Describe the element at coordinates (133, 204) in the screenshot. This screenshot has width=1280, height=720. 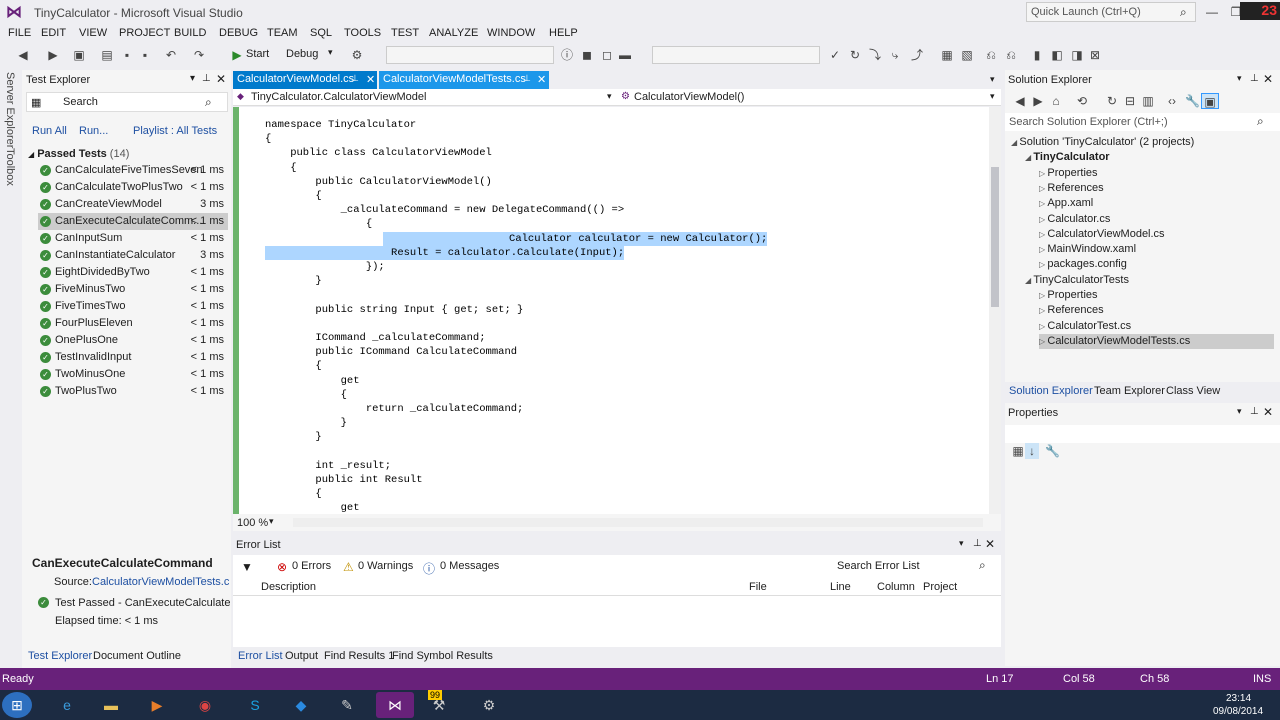
I see `test-row: ✓ CanCreateViewModel 3 ms` at that location.